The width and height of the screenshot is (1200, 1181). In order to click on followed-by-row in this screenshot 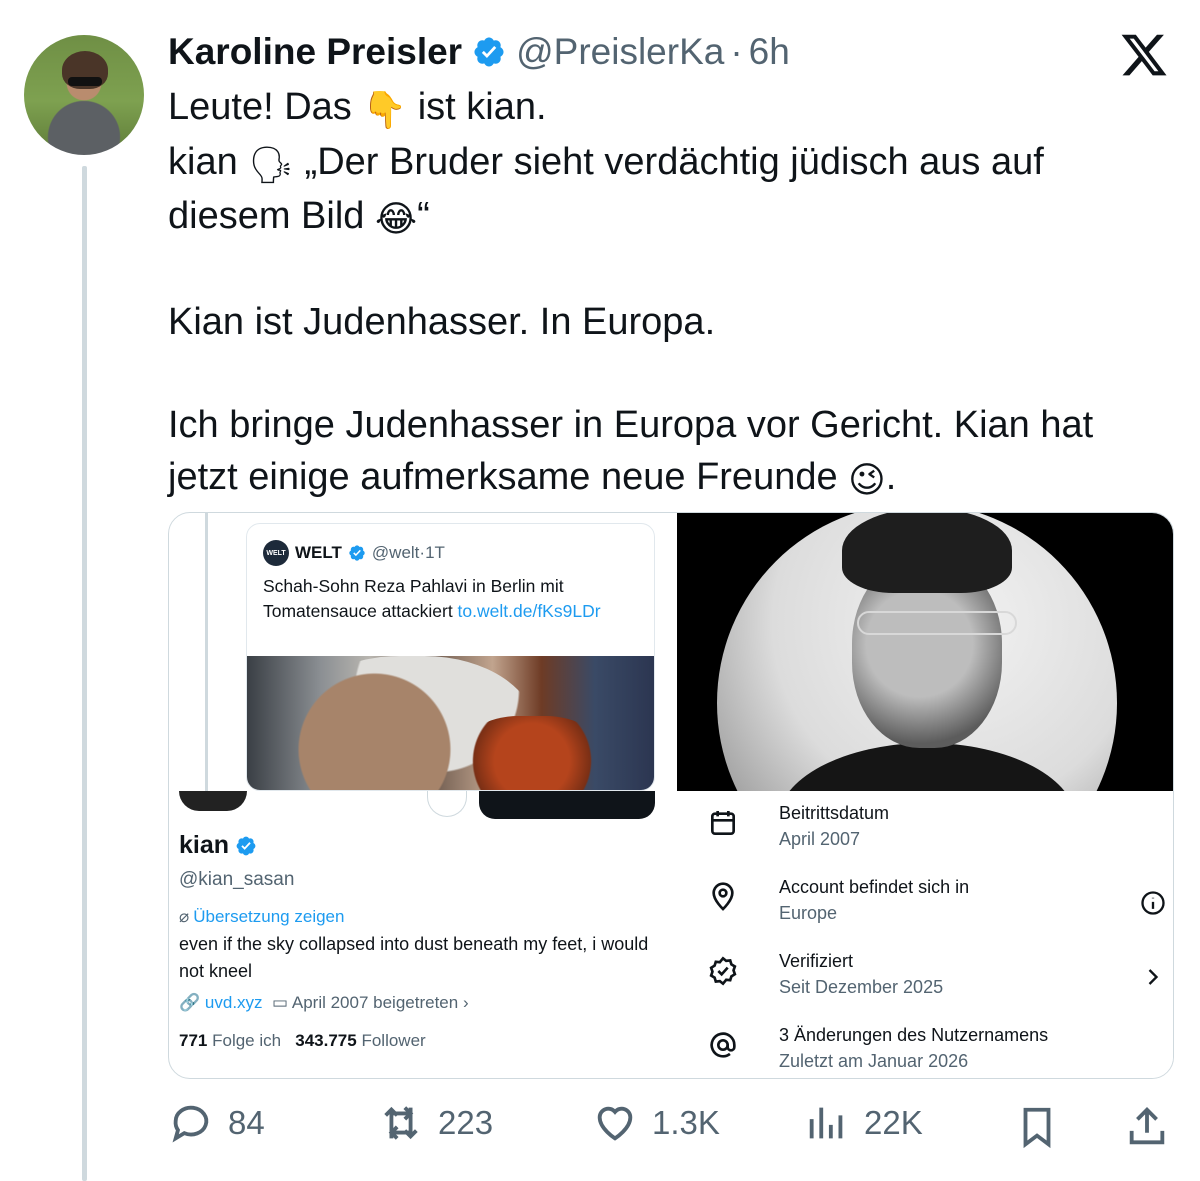, I will do `click(419, 1073)`.